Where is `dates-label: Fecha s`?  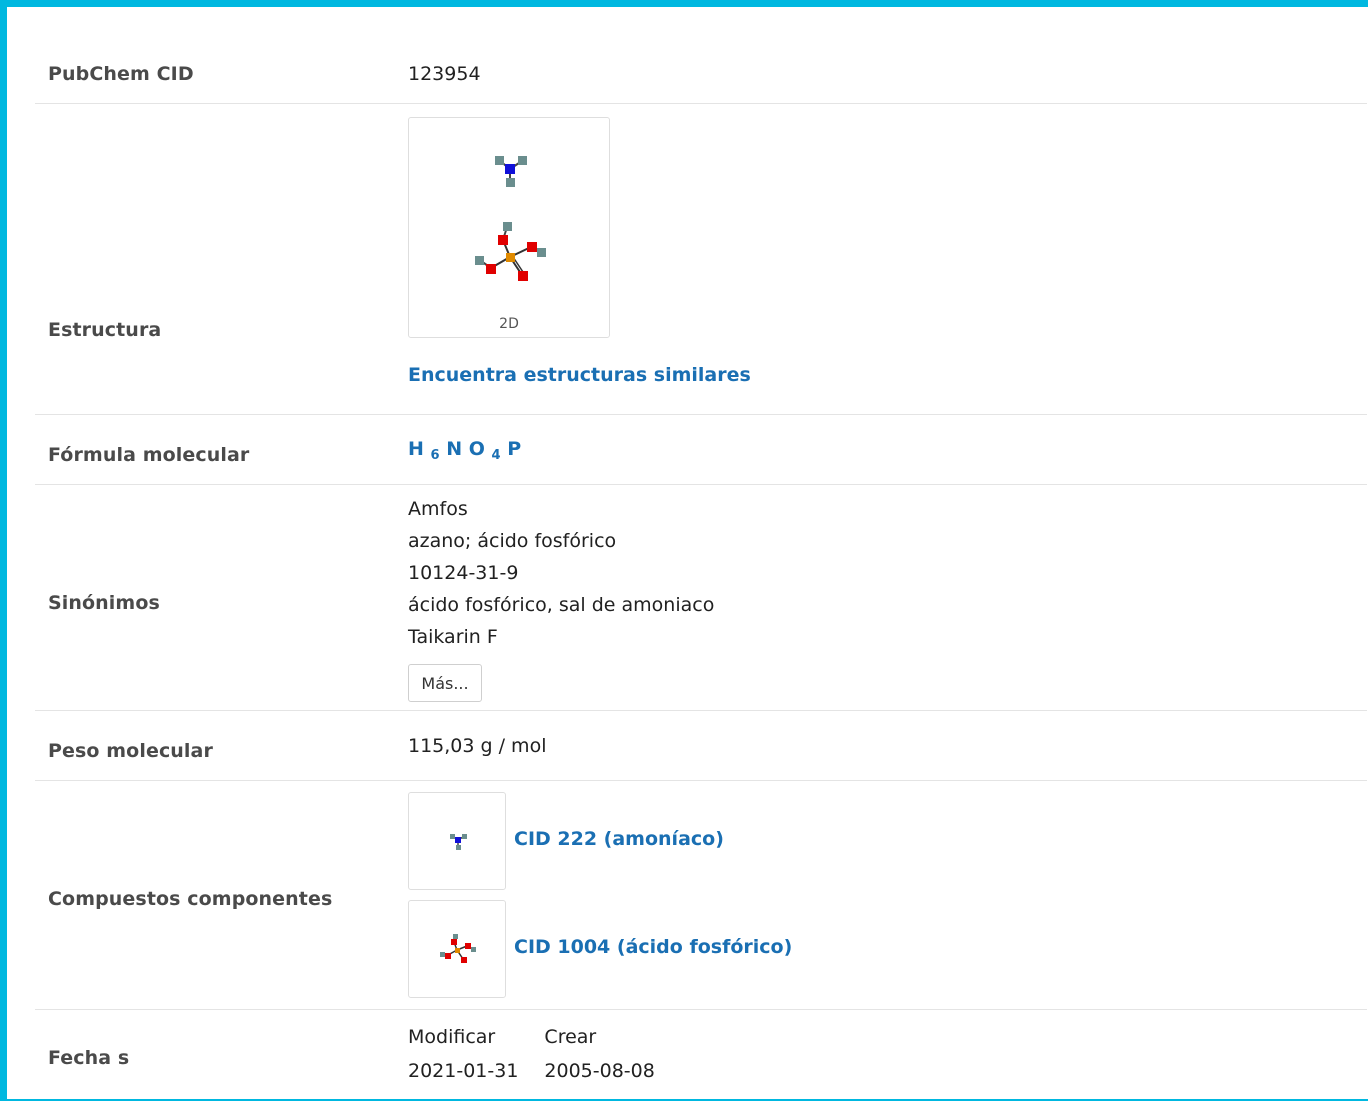
dates-label: Fecha s is located at coordinates (89, 1058).